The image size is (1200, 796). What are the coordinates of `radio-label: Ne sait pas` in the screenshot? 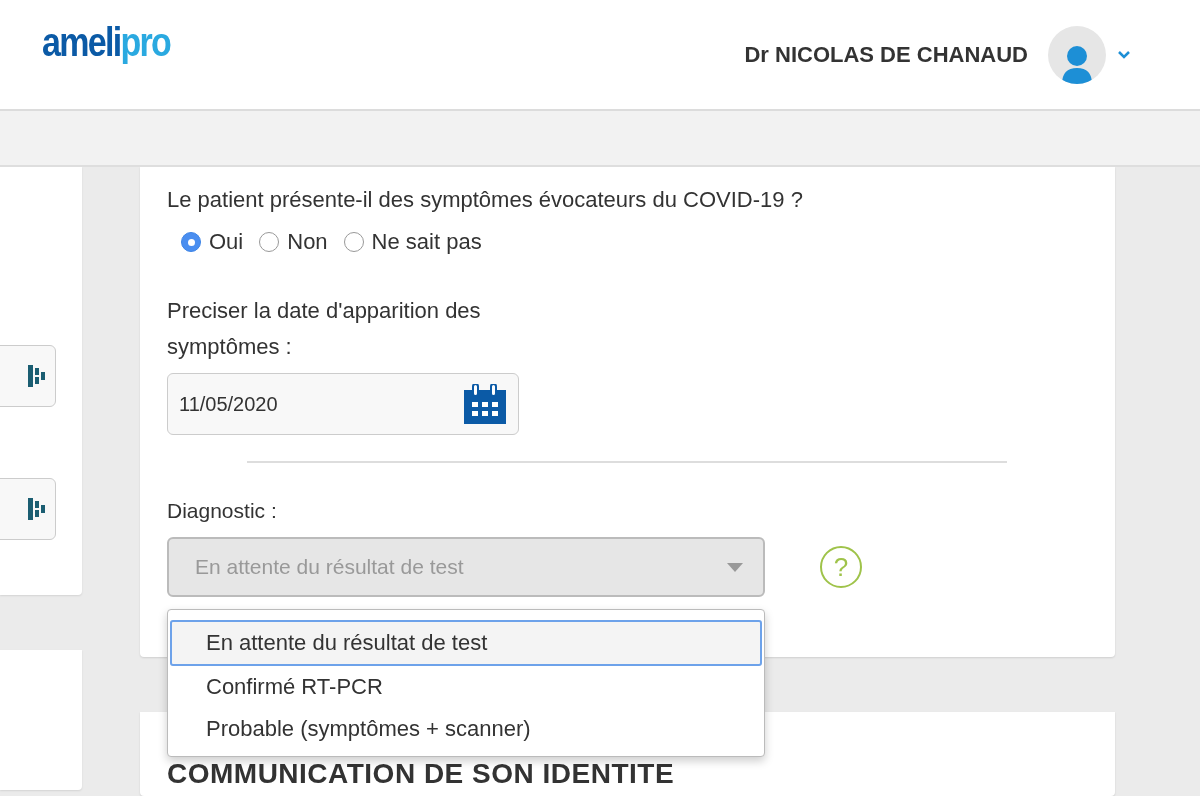 It's located at (426, 242).